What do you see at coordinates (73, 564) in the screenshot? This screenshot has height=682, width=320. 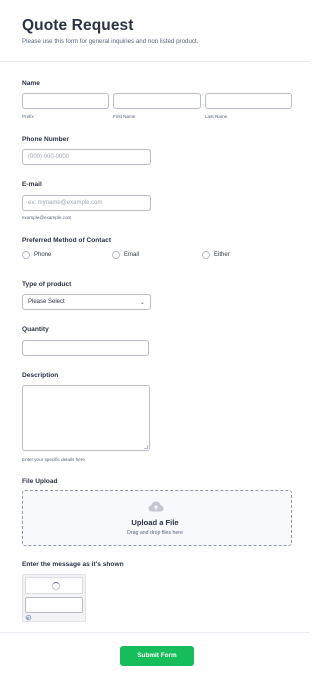 I see `captcha-label: Enter the message as it's shown` at bounding box center [73, 564].